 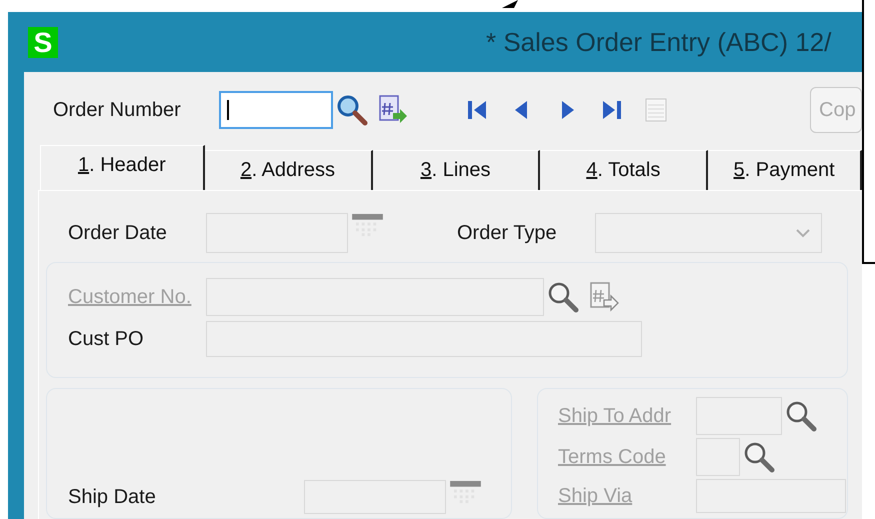 I want to click on last-record-icon, so click(x=612, y=110).